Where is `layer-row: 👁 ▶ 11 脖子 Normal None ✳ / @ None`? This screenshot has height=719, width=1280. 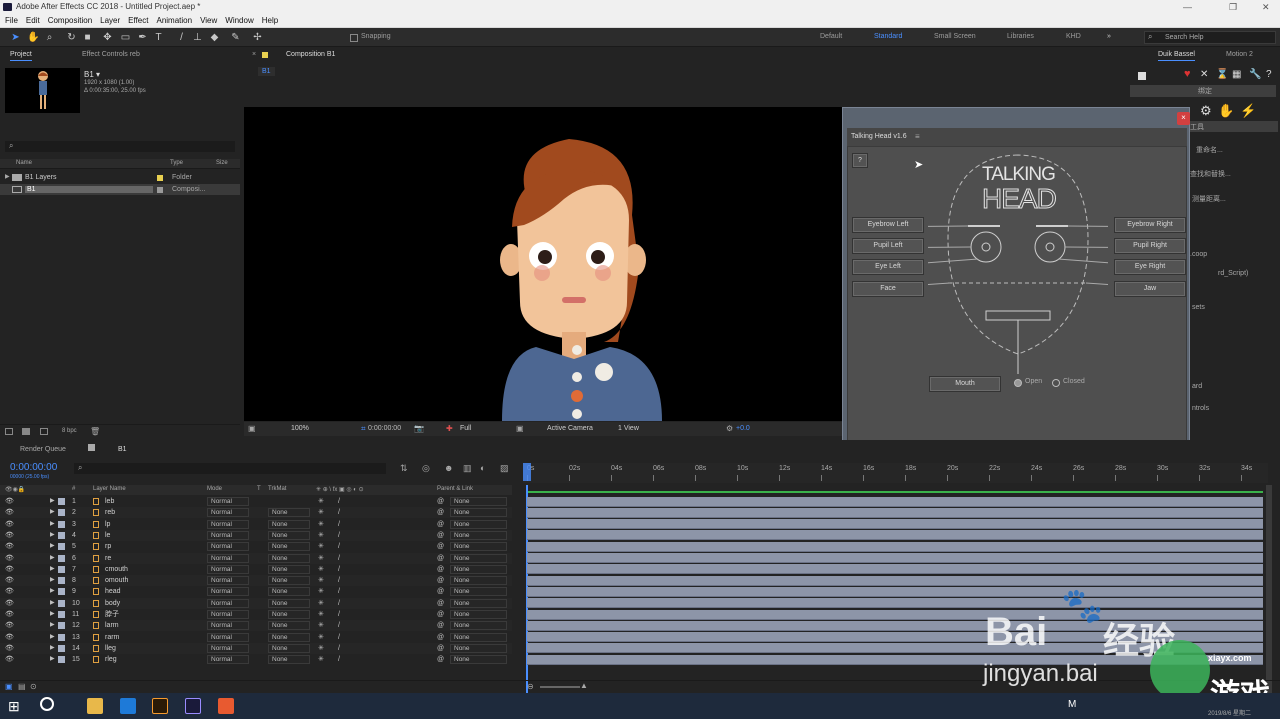
layer-row: 👁 ▶ 11 脖子 Normal None ✳ / @ None is located at coordinates (256, 614).